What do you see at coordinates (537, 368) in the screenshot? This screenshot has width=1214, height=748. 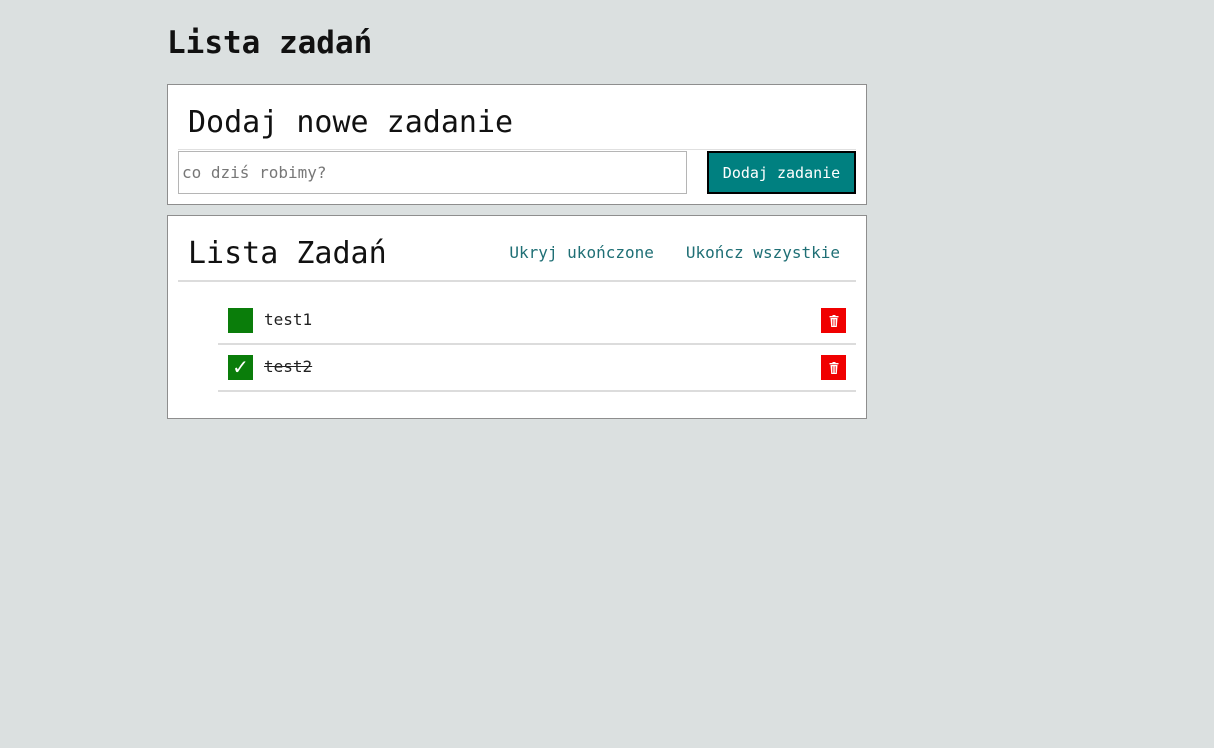 I see `task-item: ✓ test2` at bounding box center [537, 368].